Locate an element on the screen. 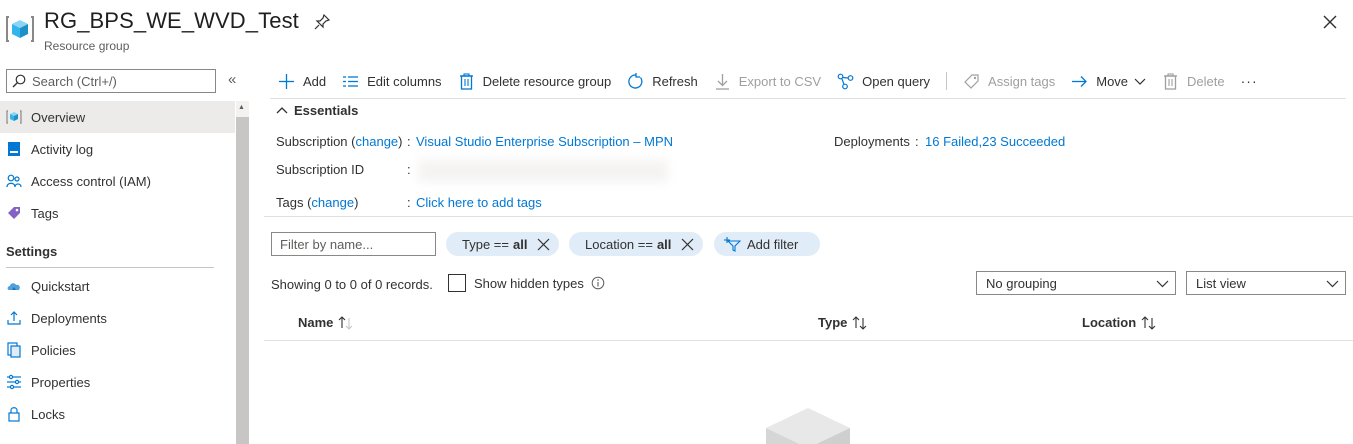 This screenshot has height=444, width=1353. location-filter-pill: Location == all is located at coordinates (636, 244).